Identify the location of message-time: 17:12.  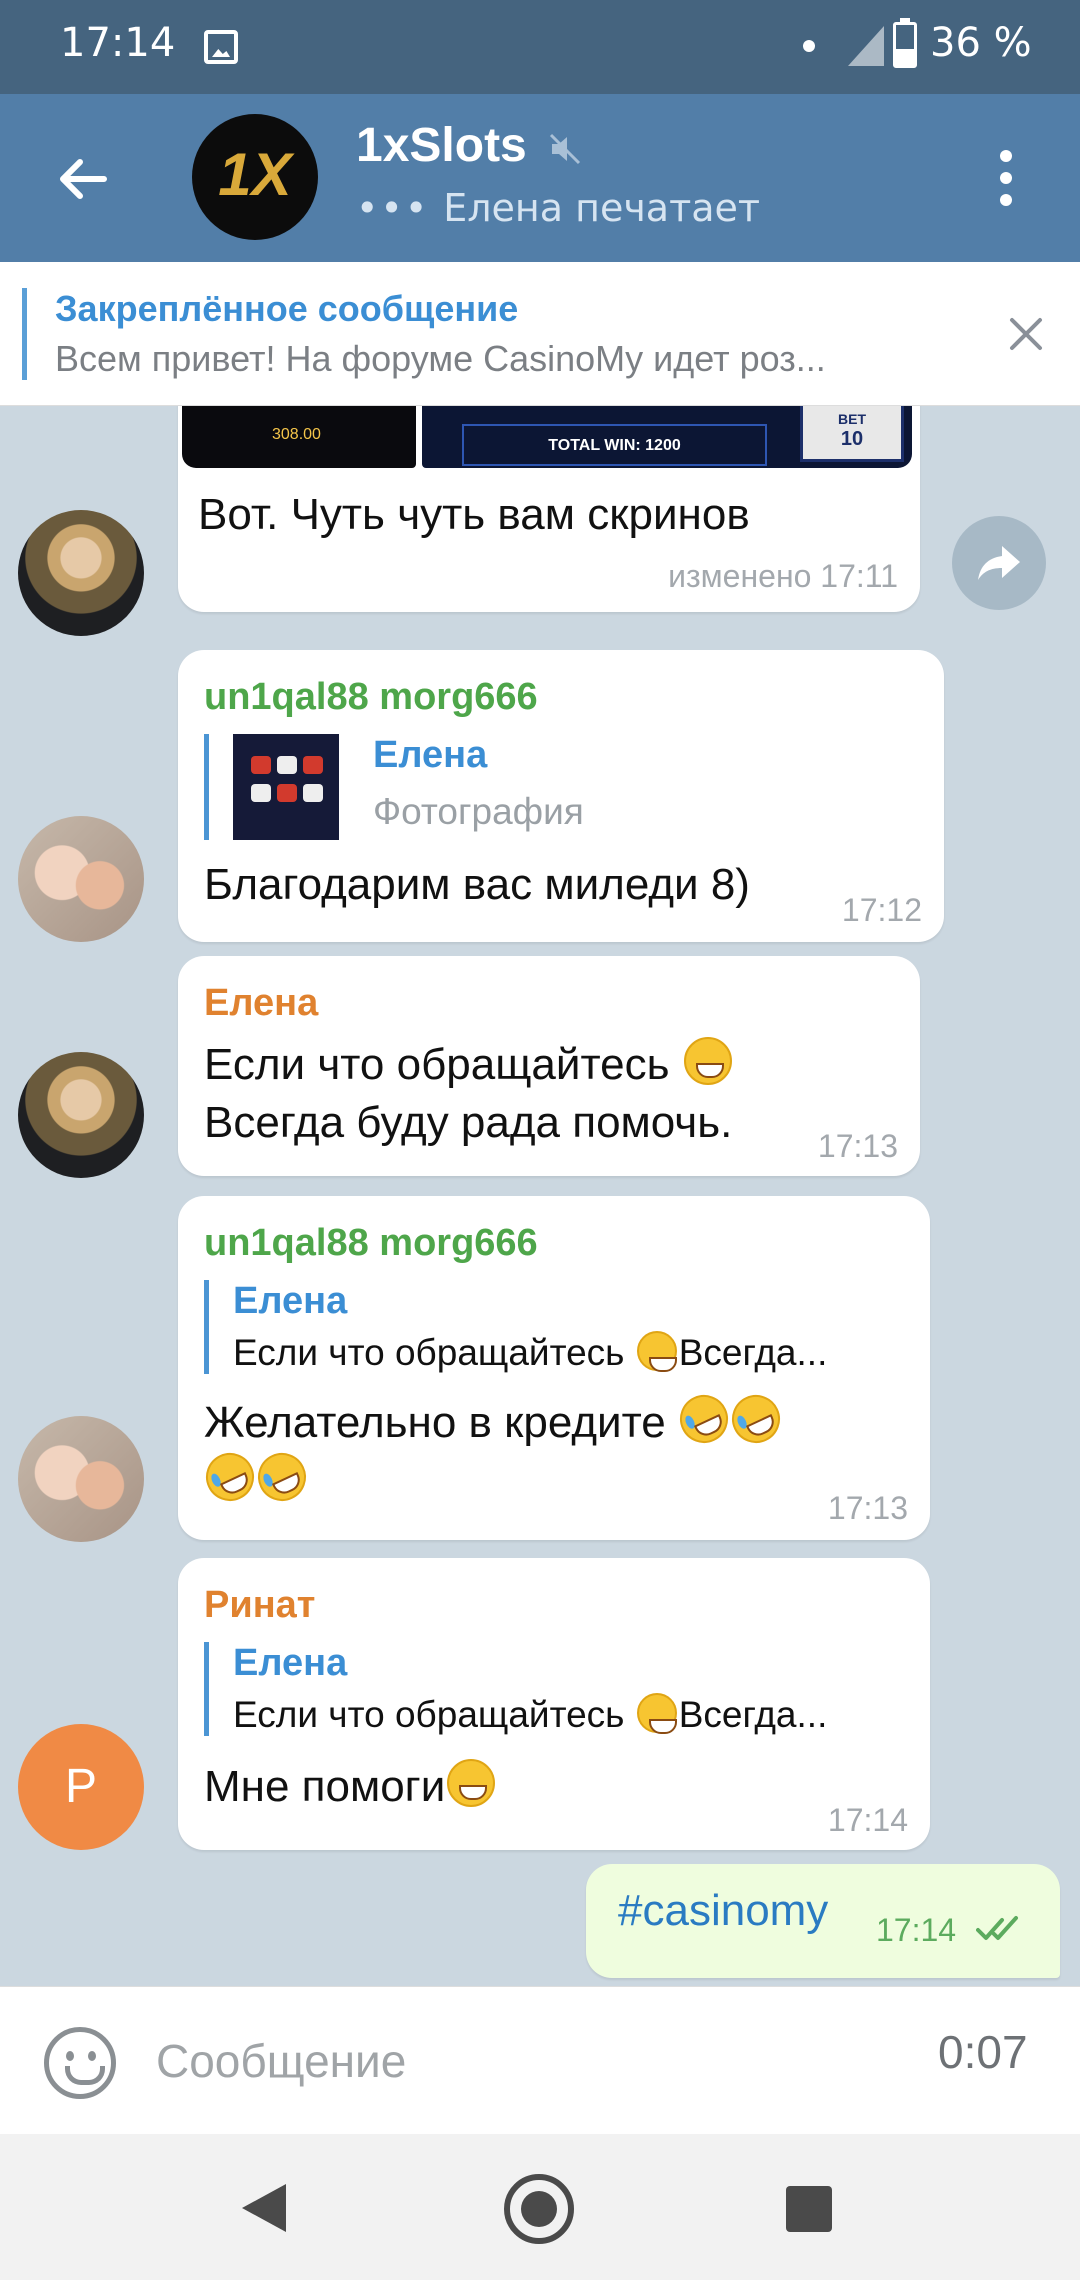
(881, 910).